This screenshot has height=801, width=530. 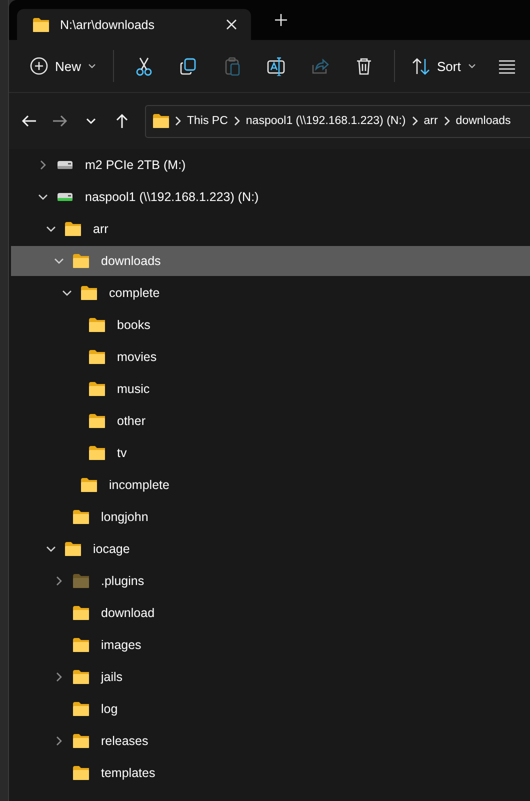 What do you see at coordinates (28, 121) in the screenshot?
I see `left-arrow-icon` at bounding box center [28, 121].